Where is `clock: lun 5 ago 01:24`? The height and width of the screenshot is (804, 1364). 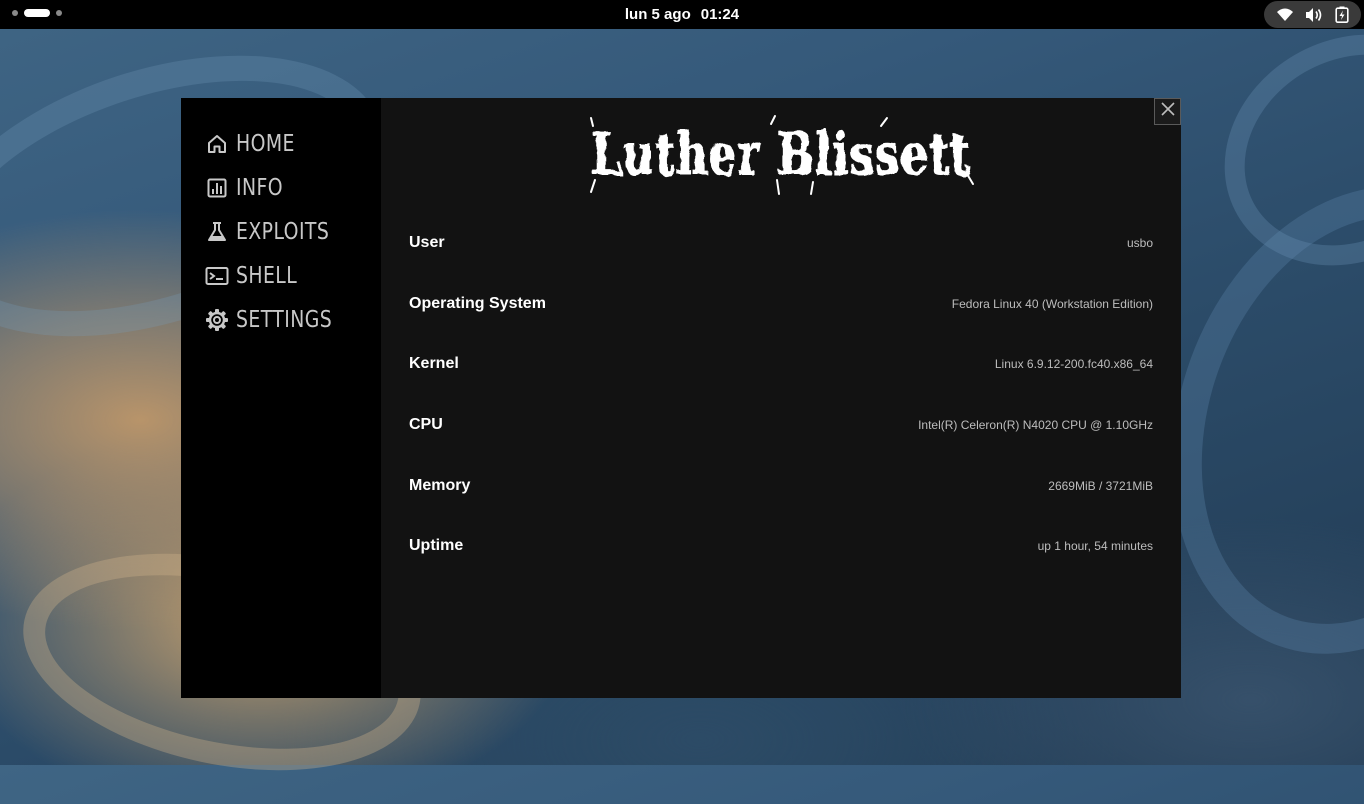
clock: lun 5 ago 01:24 is located at coordinates (682, 14).